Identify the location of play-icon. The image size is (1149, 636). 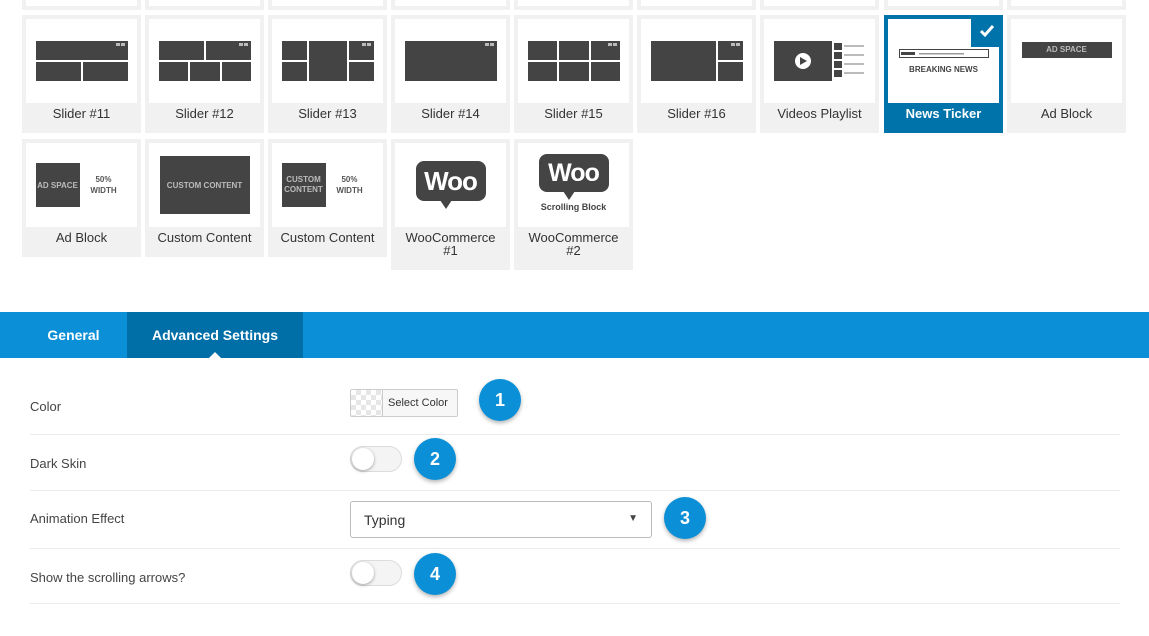
(818, 61).